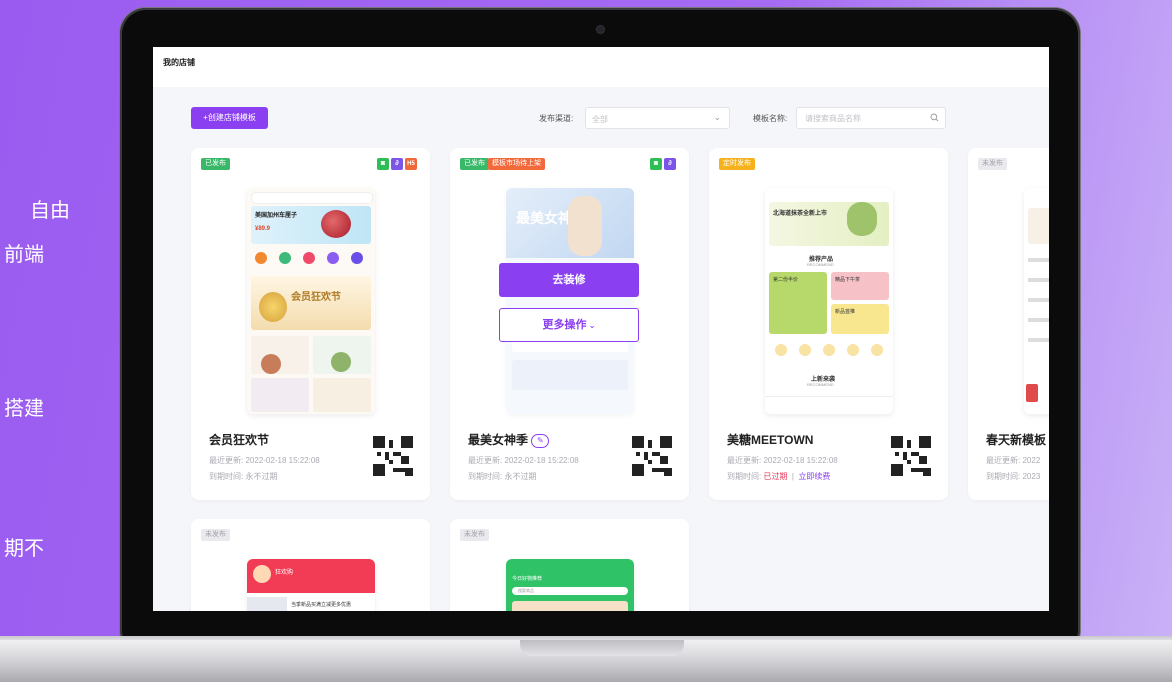  I want to click on side-text-line-2: 前端, so click(24, 255).